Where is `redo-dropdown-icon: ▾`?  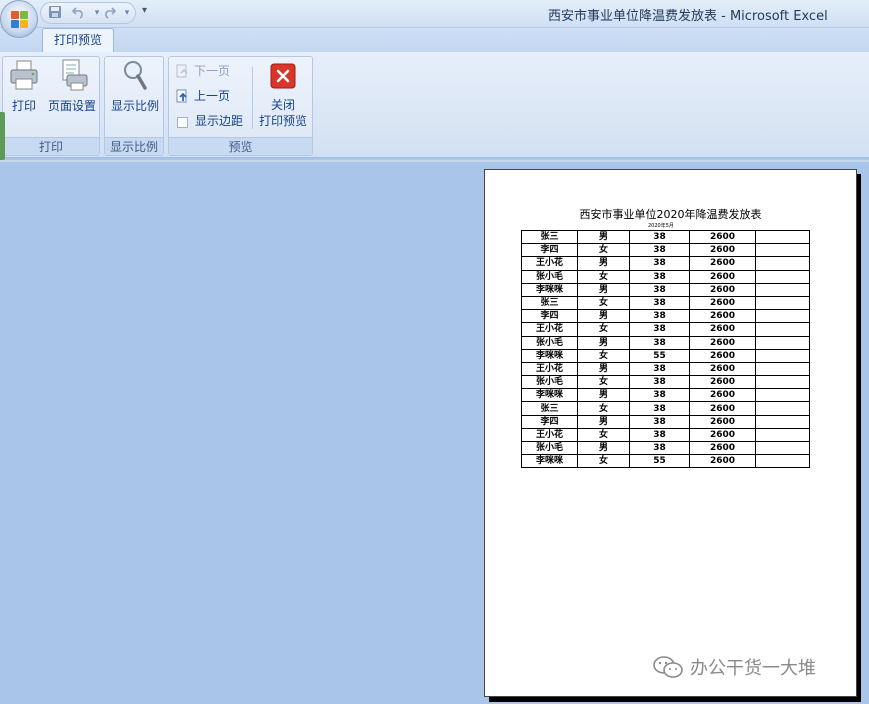
redo-dropdown-icon: ▾ is located at coordinates (127, 13).